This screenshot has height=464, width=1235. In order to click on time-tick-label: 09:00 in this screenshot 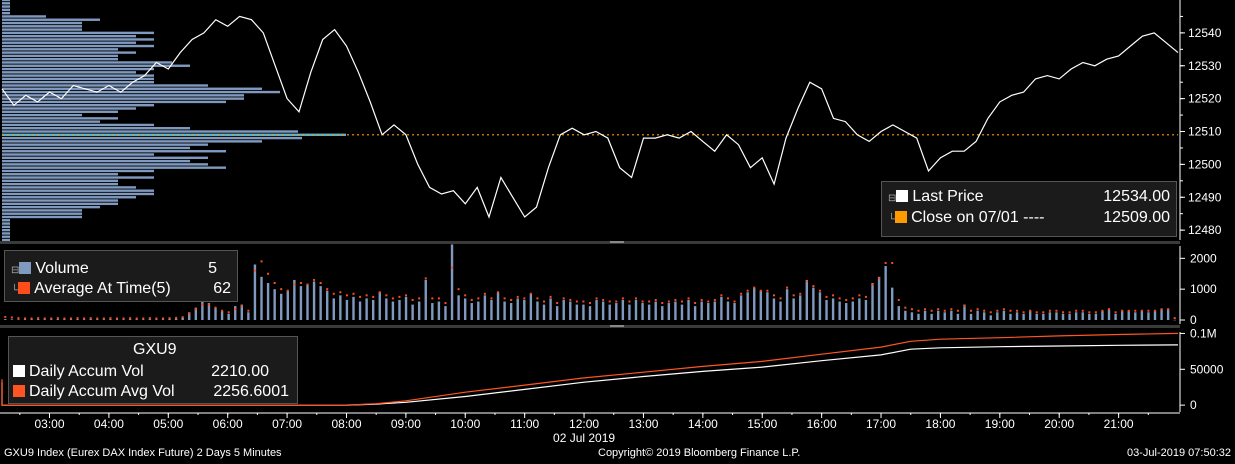, I will do `click(406, 424)`.